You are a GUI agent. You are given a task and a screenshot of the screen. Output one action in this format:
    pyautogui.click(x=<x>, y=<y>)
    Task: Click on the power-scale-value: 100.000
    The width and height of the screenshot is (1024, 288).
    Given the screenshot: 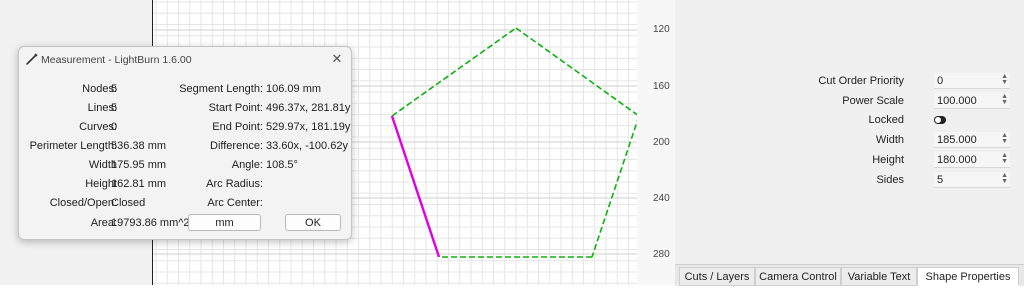 What is the action you would take?
    pyautogui.click(x=957, y=101)
    